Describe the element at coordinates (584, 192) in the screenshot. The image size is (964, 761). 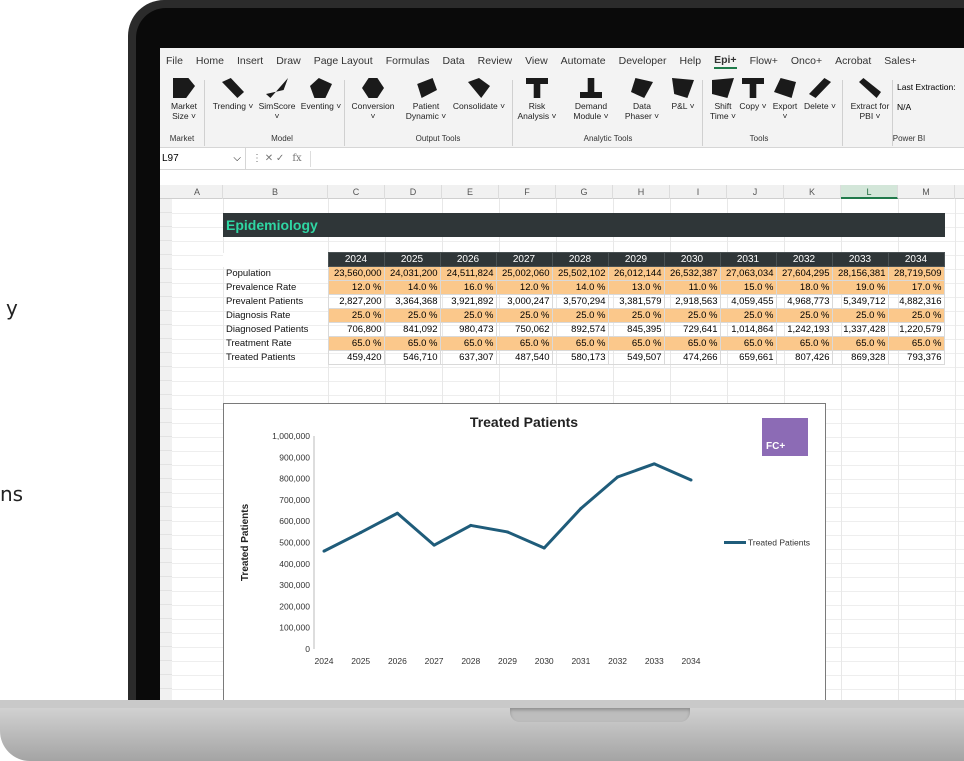
I see `column-header-g: G` at that location.